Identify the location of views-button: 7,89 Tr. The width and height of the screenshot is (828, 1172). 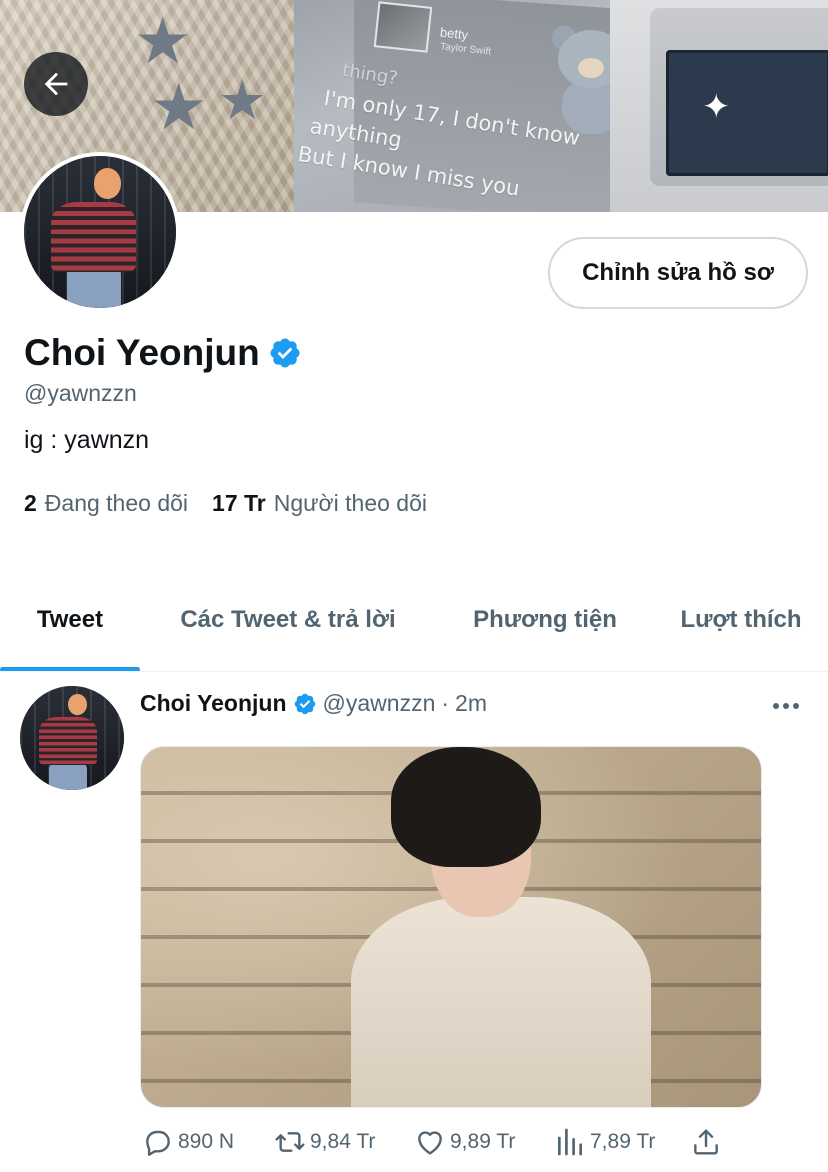
(604, 1142).